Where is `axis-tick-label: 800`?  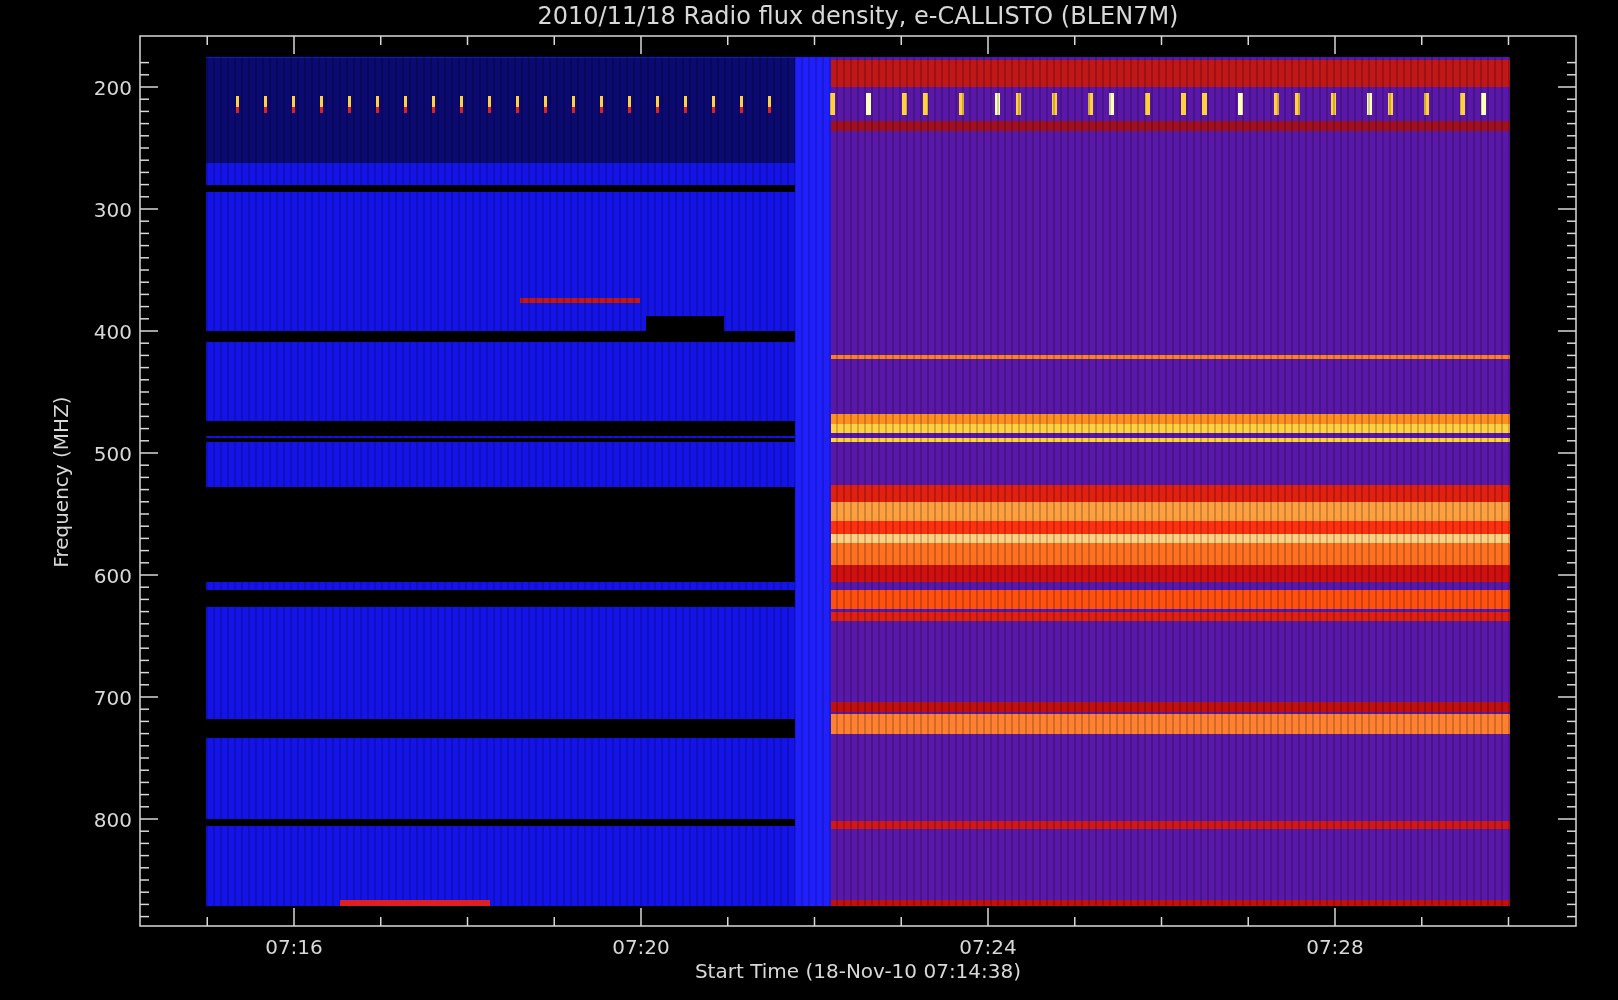
axis-tick-label: 800 is located at coordinates (112, 820).